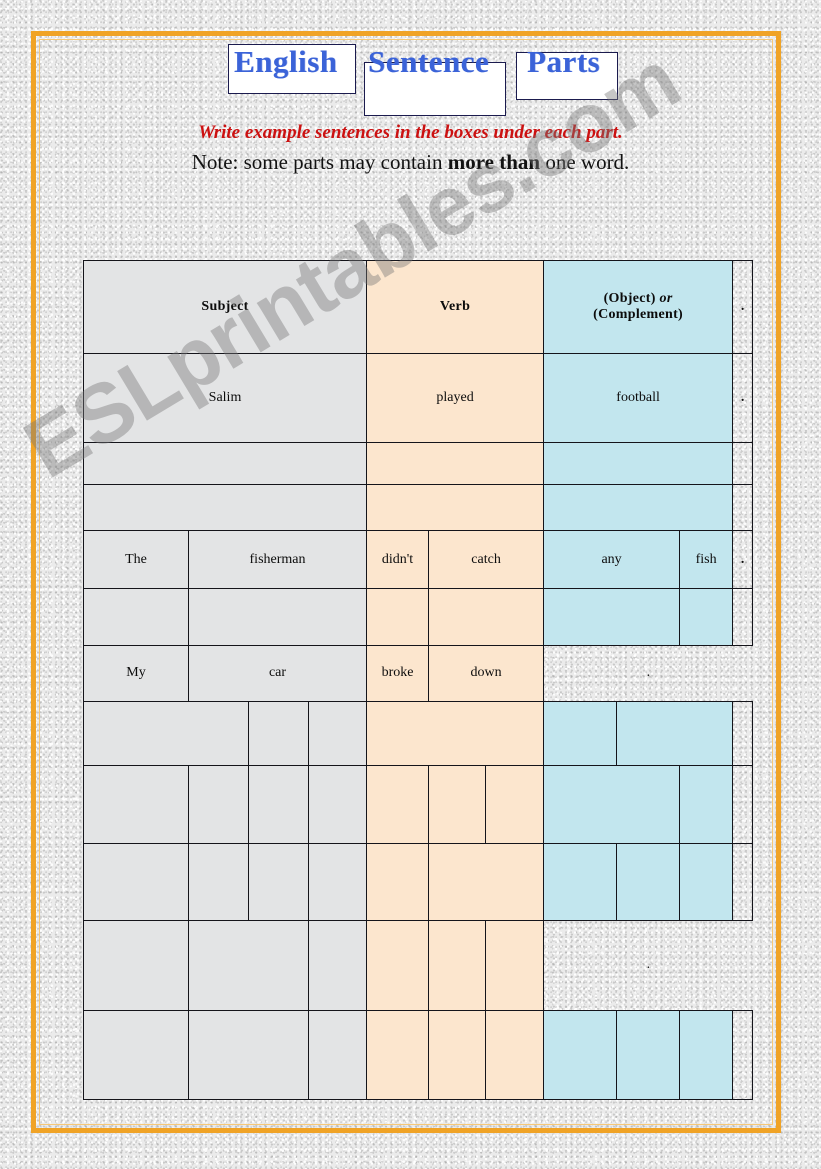  Describe the element at coordinates (486, 559) in the screenshot. I see `cell-verb: catch` at that location.